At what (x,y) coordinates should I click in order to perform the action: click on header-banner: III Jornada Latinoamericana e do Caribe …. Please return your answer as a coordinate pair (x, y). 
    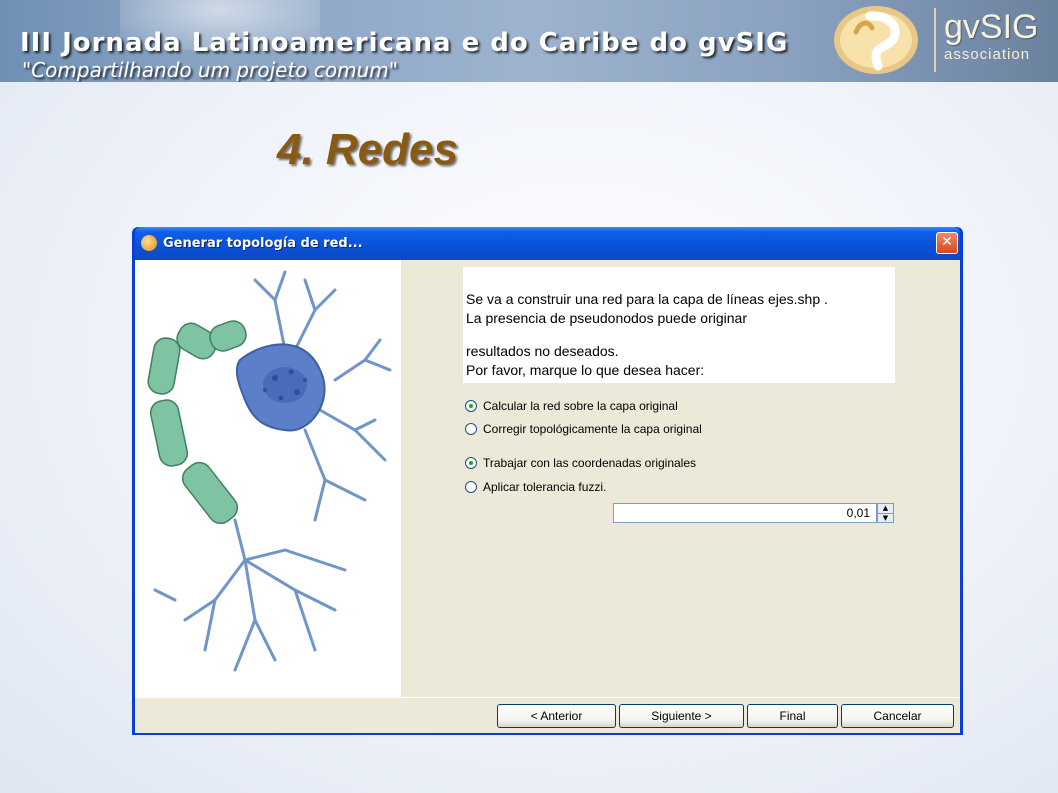
    Looking at the image, I should click on (529, 41).